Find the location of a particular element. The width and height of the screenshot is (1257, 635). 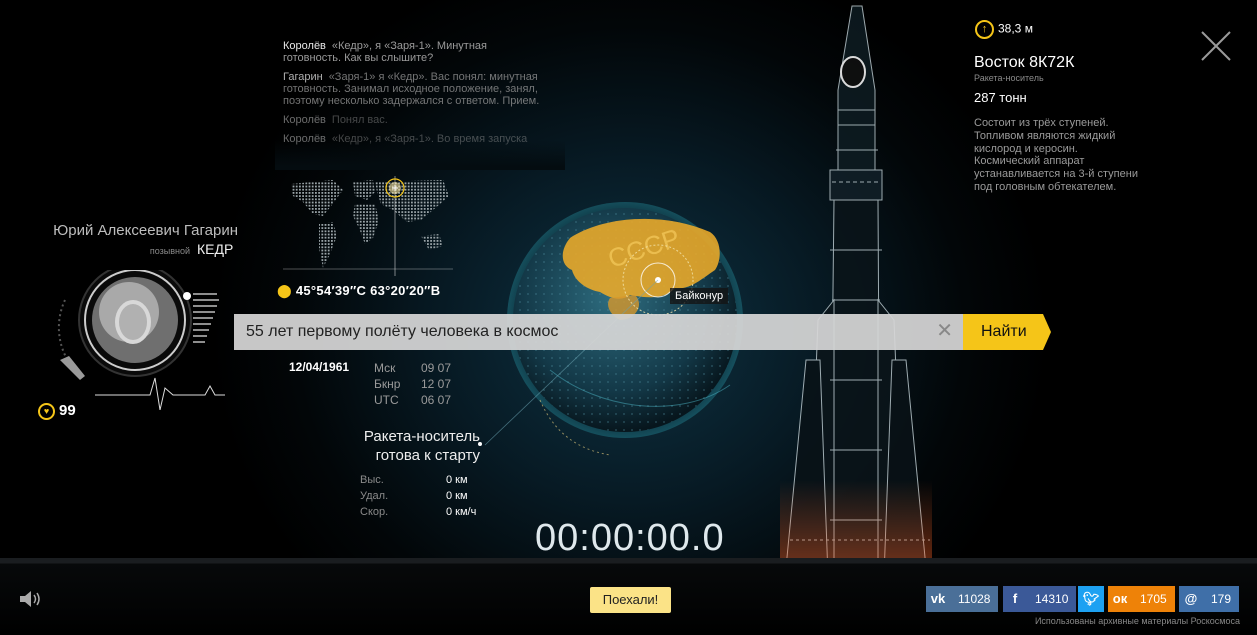

stat-row: Удал. 0 км is located at coordinates (418, 496).